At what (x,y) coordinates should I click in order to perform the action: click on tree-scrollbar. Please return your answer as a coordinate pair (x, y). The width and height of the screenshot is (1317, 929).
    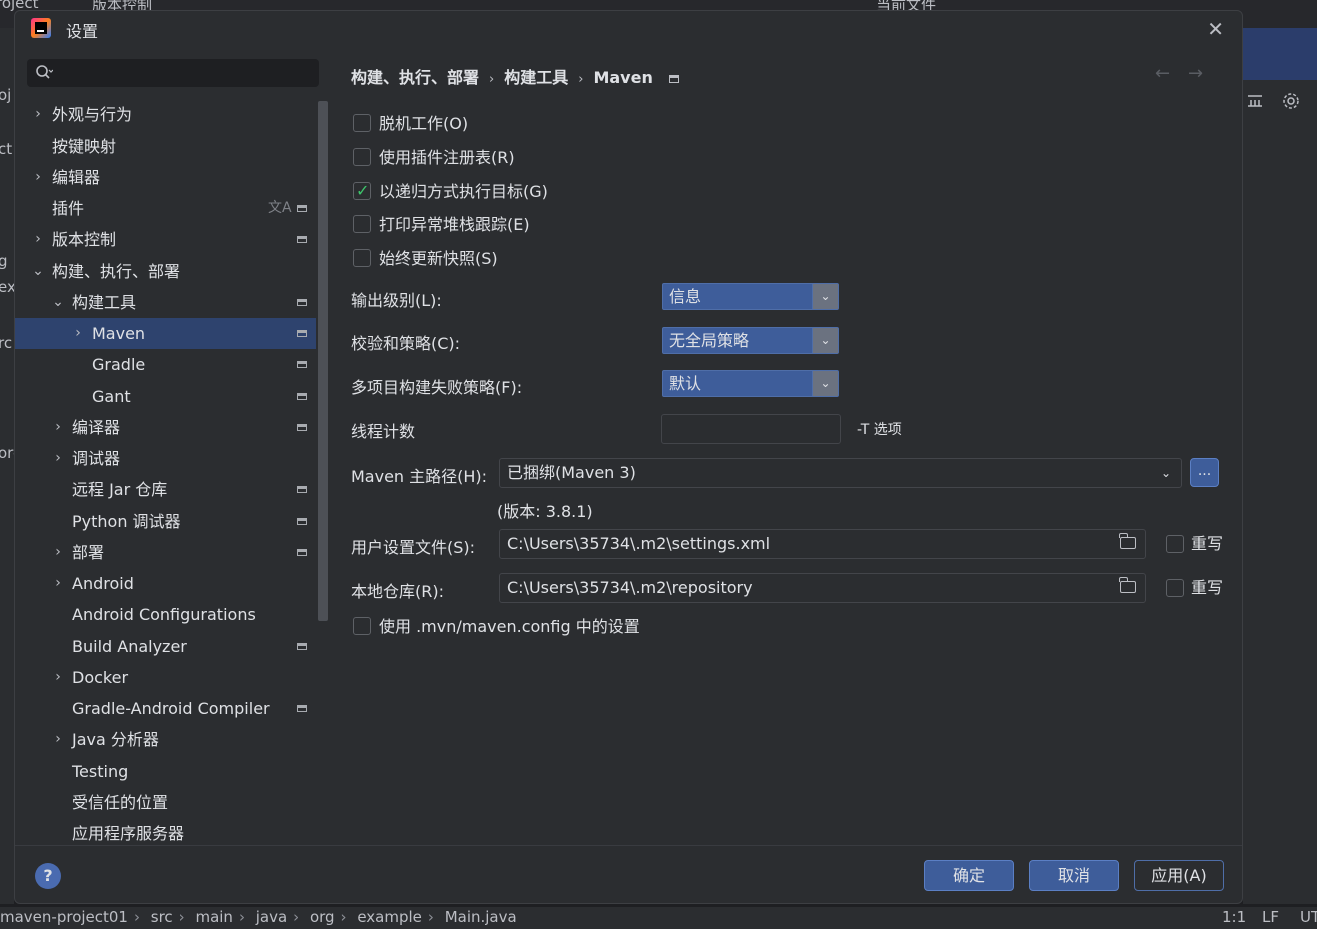
    Looking at the image, I should click on (323, 361).